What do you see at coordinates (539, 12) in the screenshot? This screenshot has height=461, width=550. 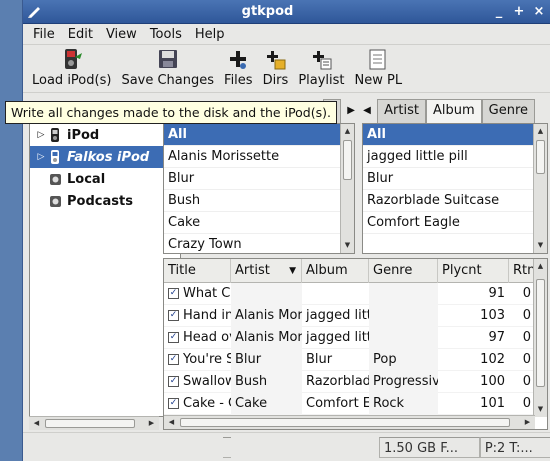 I see `close-button: ×` at bounding box center [539, 12].